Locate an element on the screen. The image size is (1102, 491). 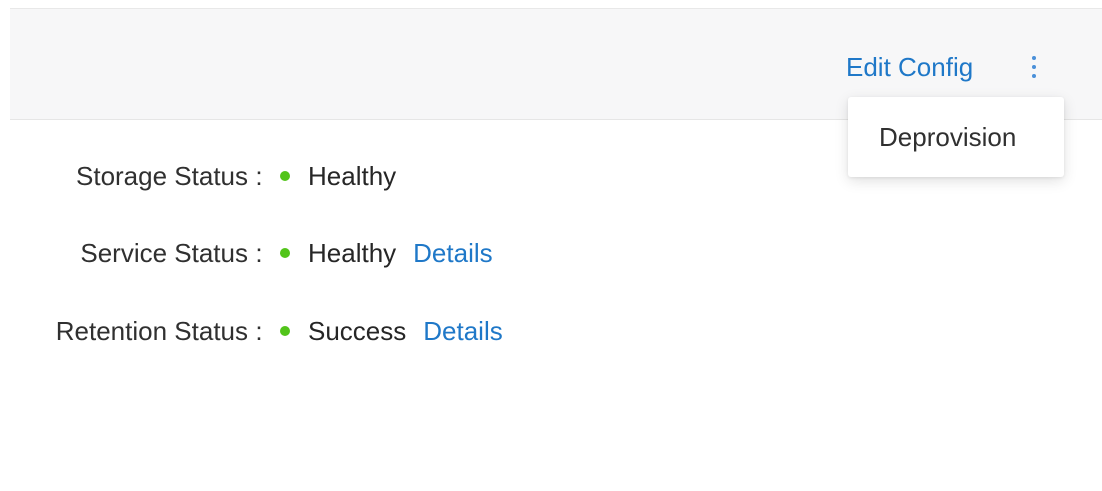
service-details-link: Details is located at coordinates (452, 253).